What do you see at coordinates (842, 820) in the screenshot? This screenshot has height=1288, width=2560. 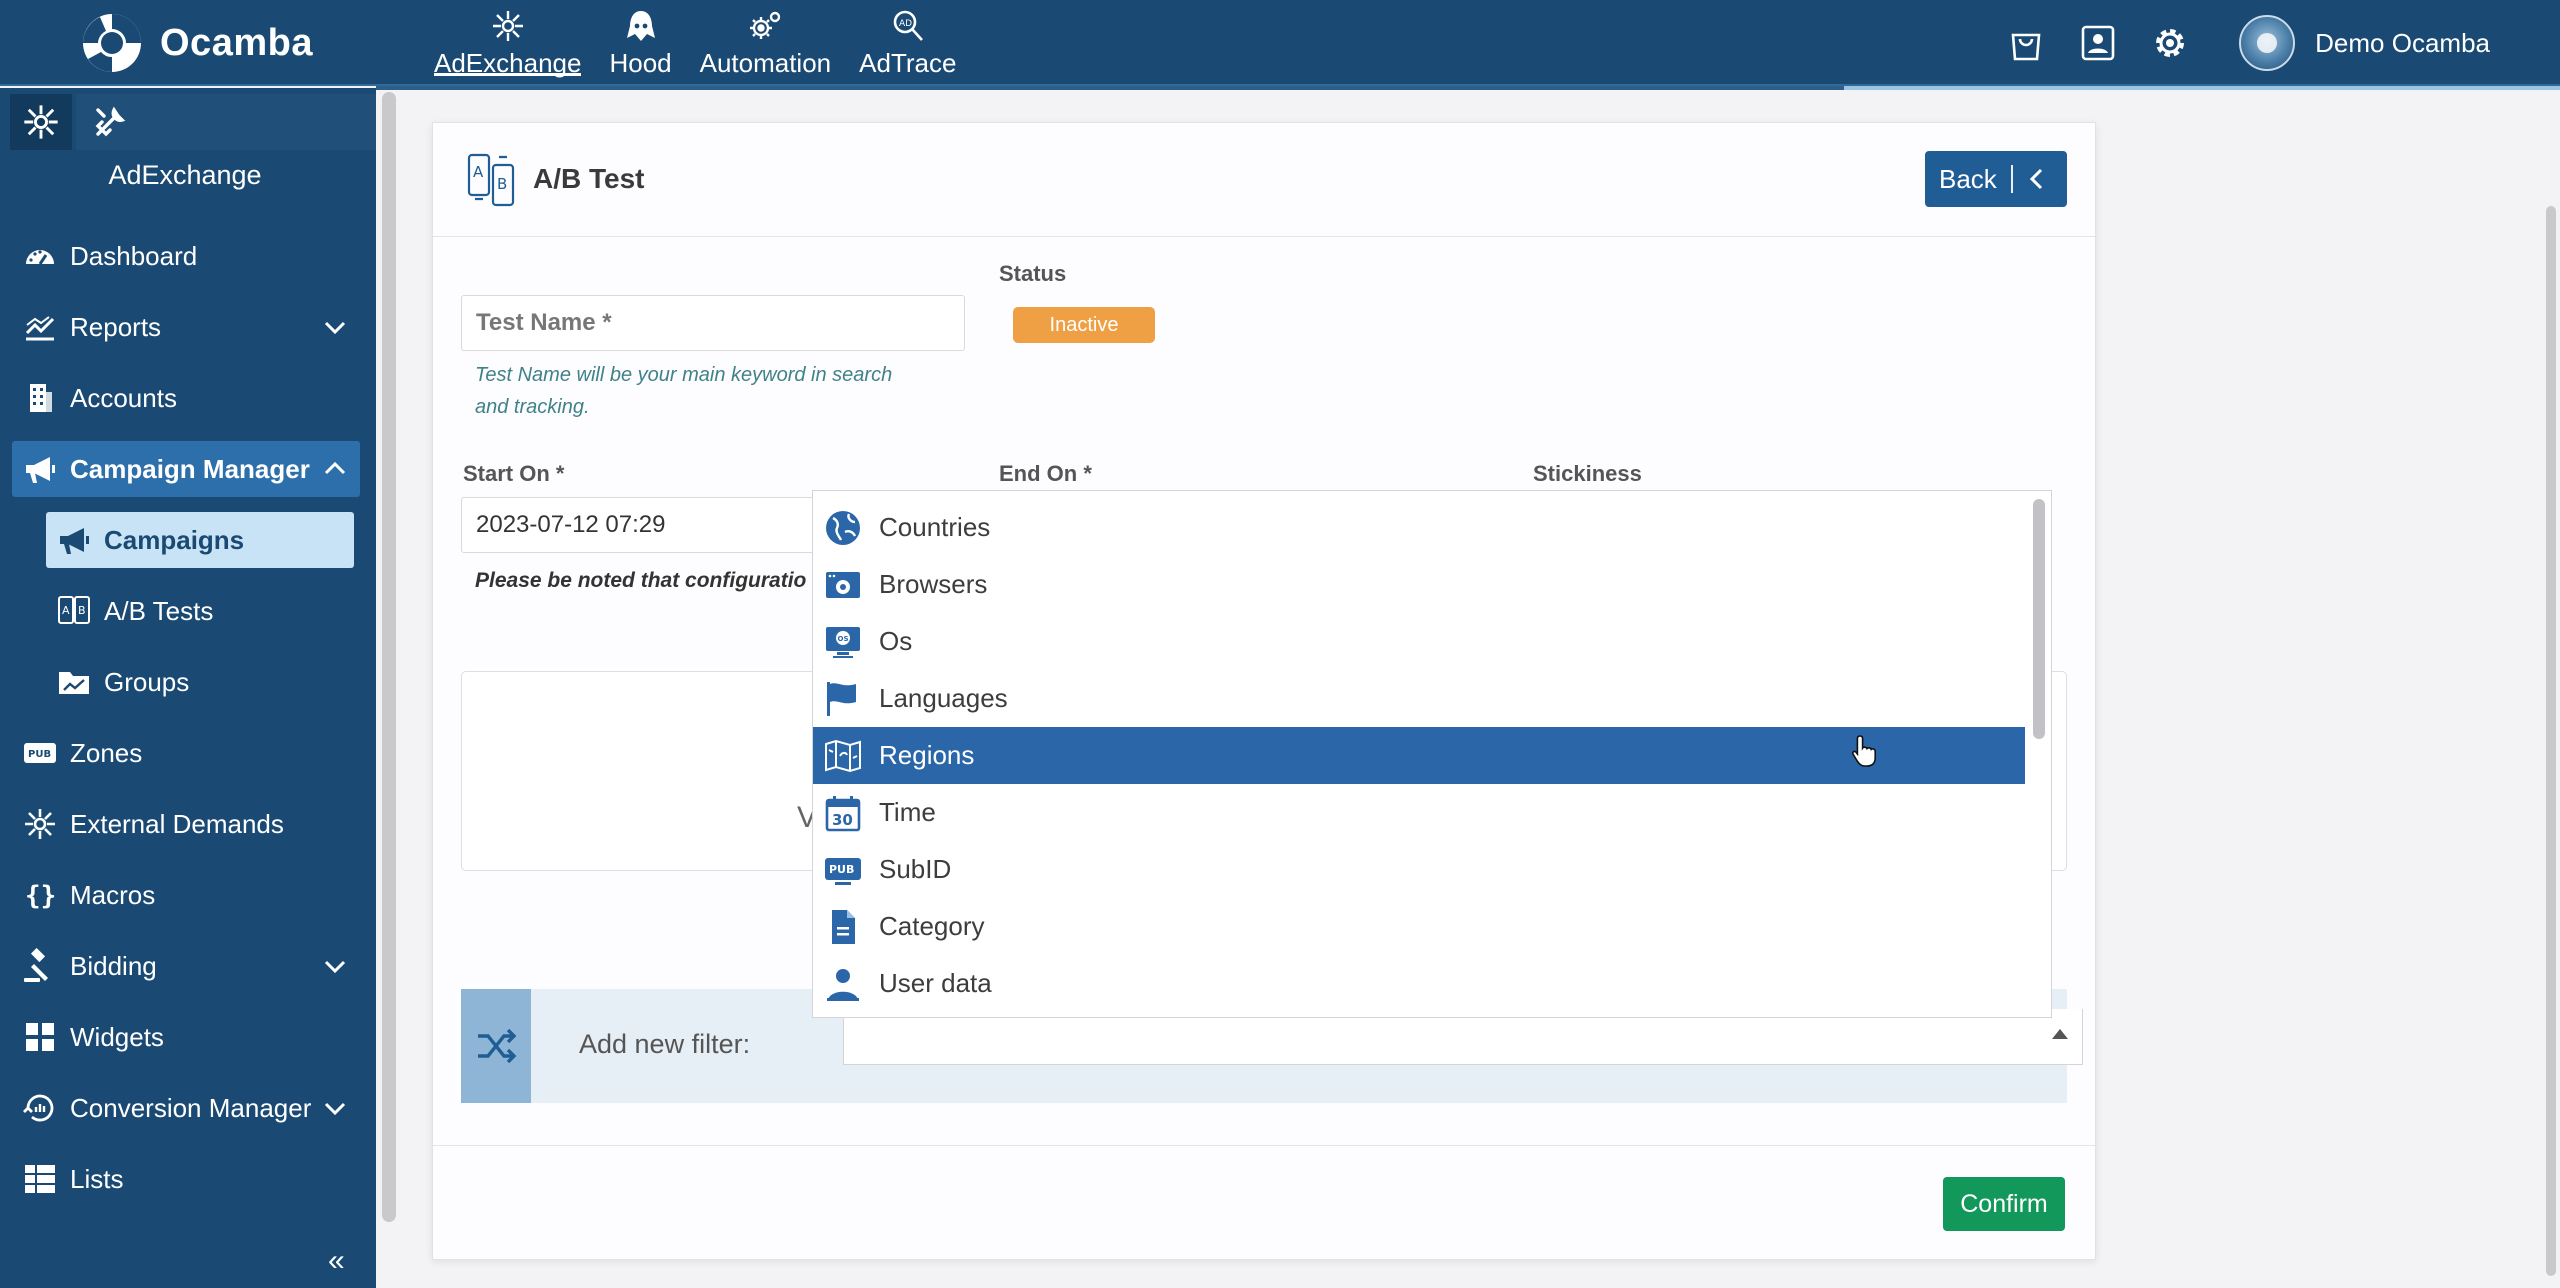 I see `svg-text: 30` at bounding box center [842, 820].